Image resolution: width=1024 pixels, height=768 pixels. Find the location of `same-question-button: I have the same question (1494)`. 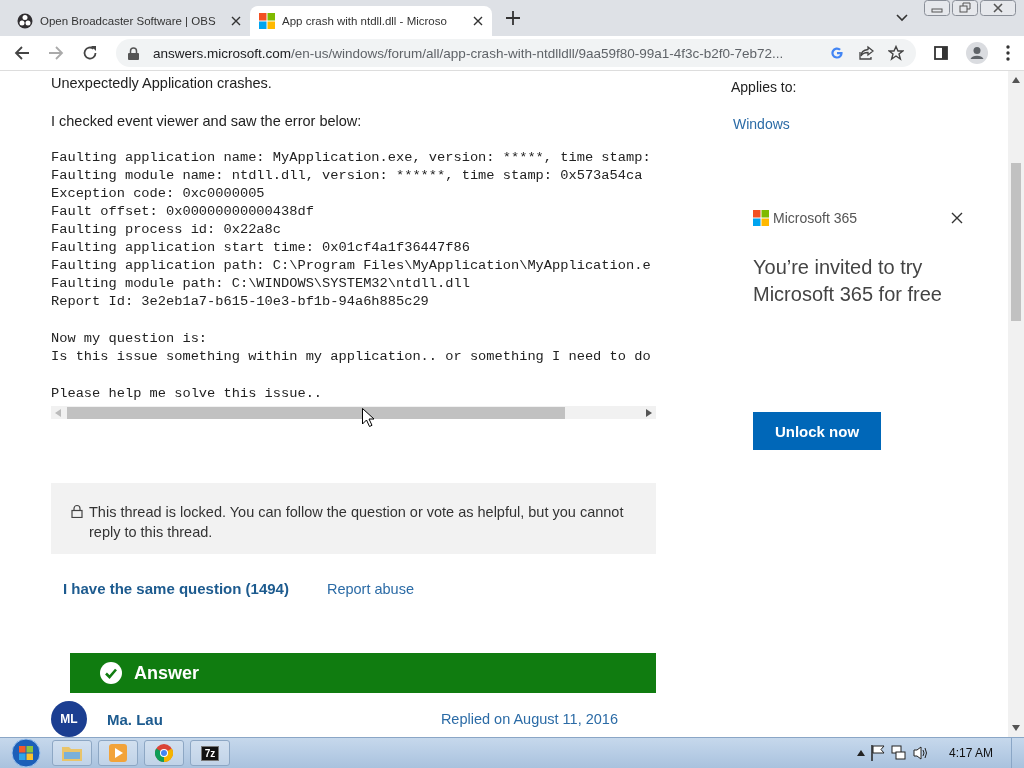

same-question-button: I have the same question (1494) is located at coordinates (176, 589).